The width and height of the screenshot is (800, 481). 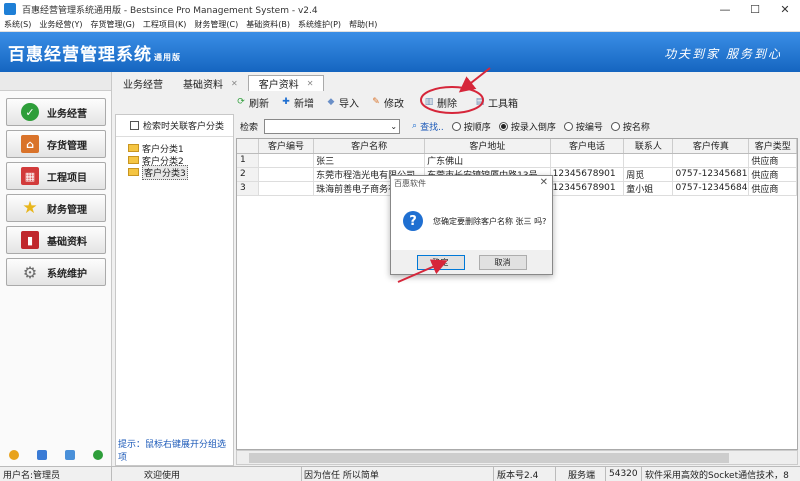 I want to click on minimize-button: —, so click(x=725, y=9).